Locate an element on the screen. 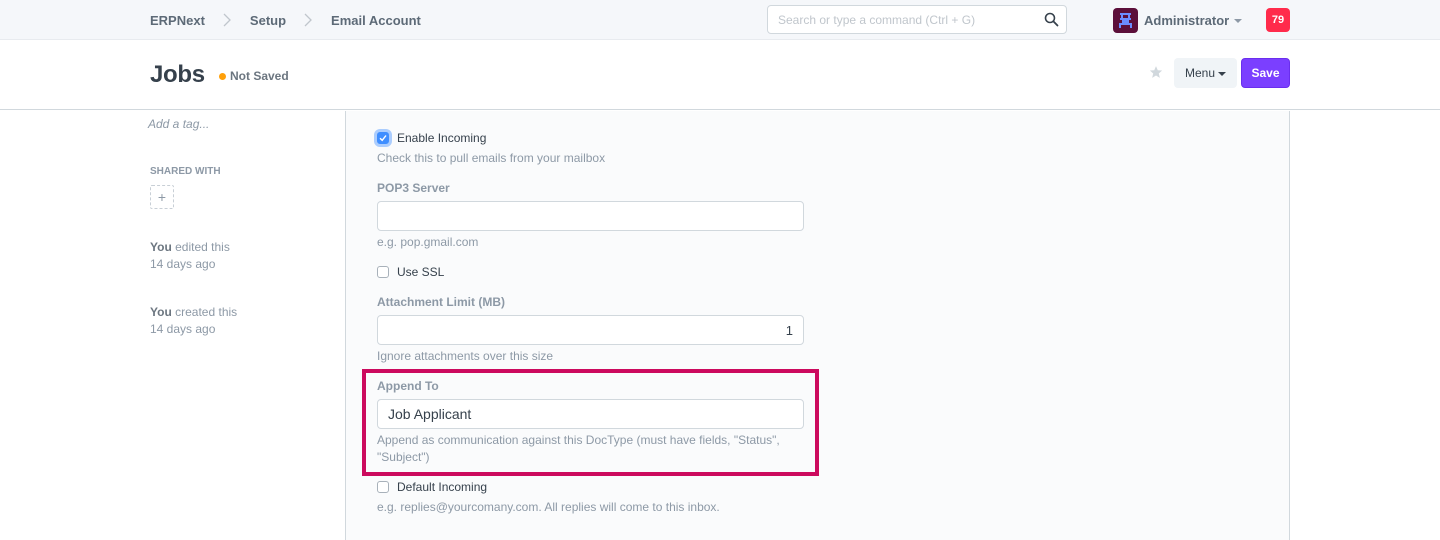 The height and width of the screenshot is (540, 1440). default-incoming-checkbox is located at coordinates (383, 487).